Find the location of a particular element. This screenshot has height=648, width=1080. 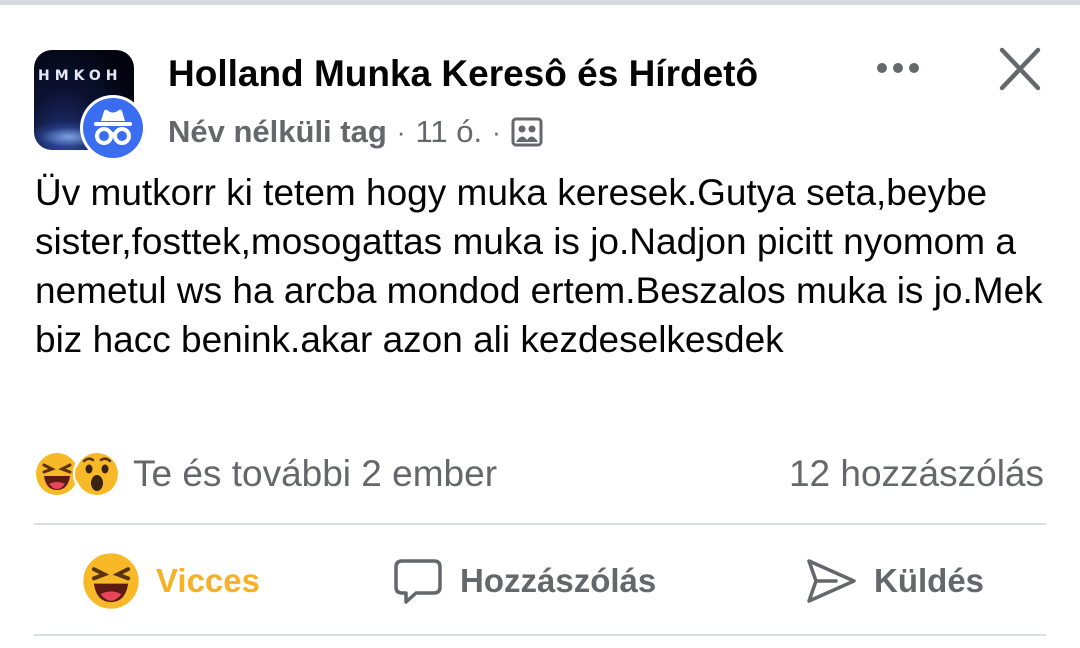

comment-button: Hozzászólás is located at coordinates (524, 581).